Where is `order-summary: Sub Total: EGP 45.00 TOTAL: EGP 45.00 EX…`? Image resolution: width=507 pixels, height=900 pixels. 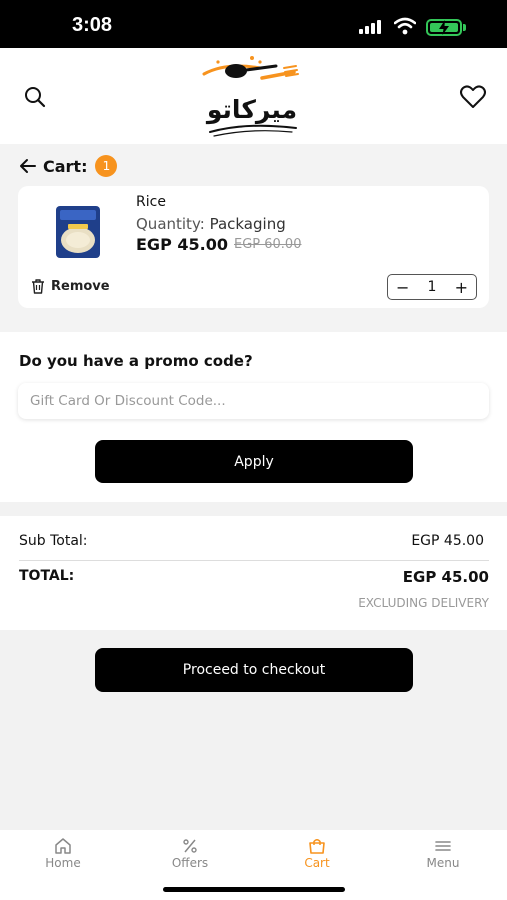 order-summary: Sub Total: EGP 45.00 TOTAL: EGP 45.00 EX… is located at coordinates (253, 573).